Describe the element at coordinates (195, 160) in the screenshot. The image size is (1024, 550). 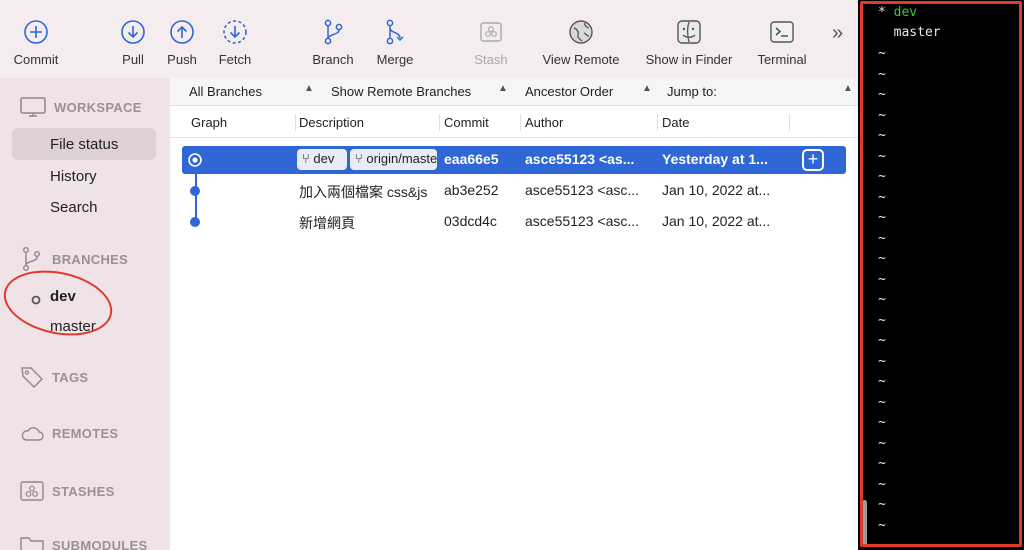
I see `commit-node-head-icon` at that location.